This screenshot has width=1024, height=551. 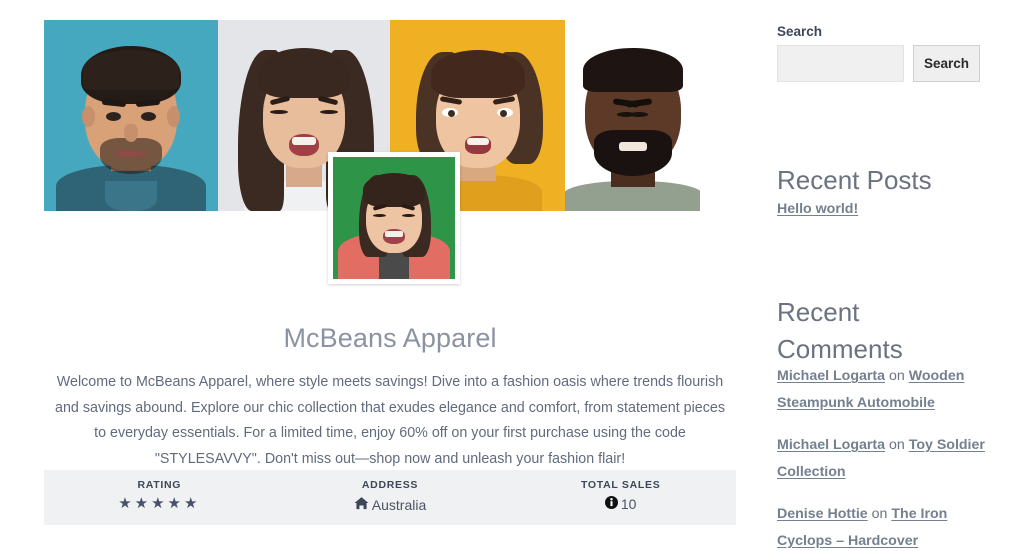 I want to click on stat-address-label: ADDRESS, so click(x=390, y=485).